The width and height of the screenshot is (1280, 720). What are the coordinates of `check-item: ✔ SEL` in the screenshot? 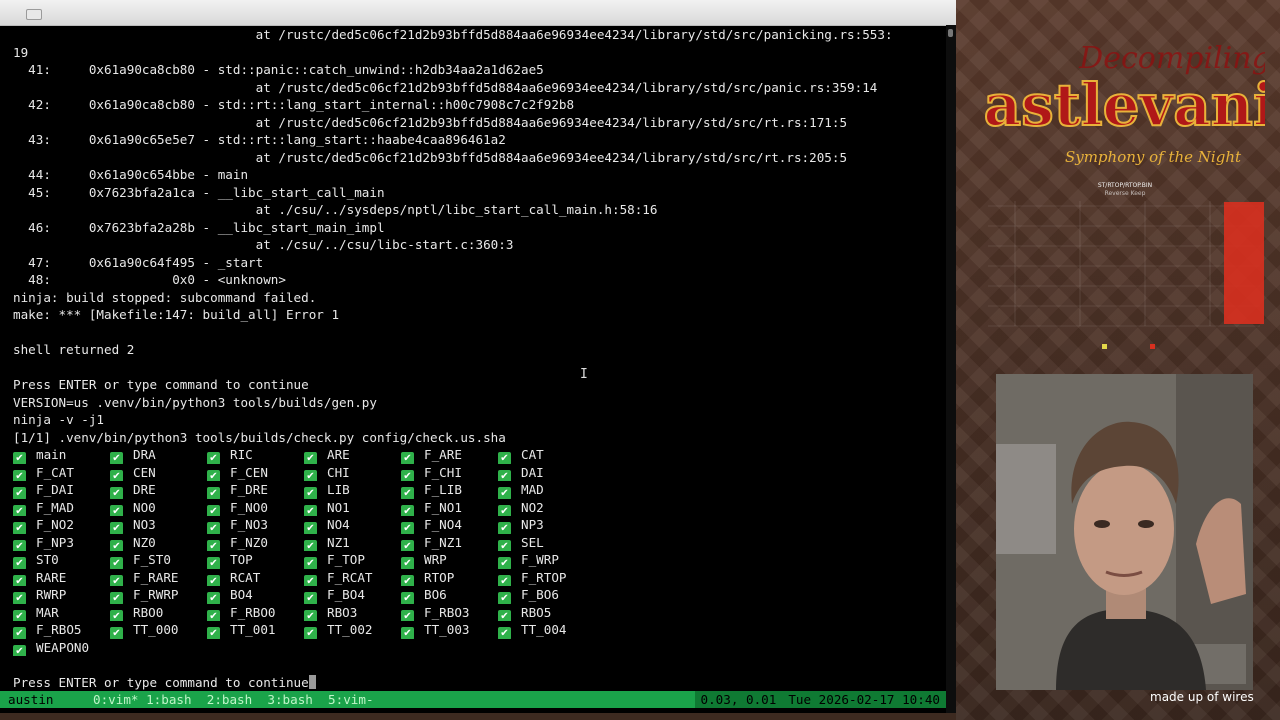 It's located at (546, 542).